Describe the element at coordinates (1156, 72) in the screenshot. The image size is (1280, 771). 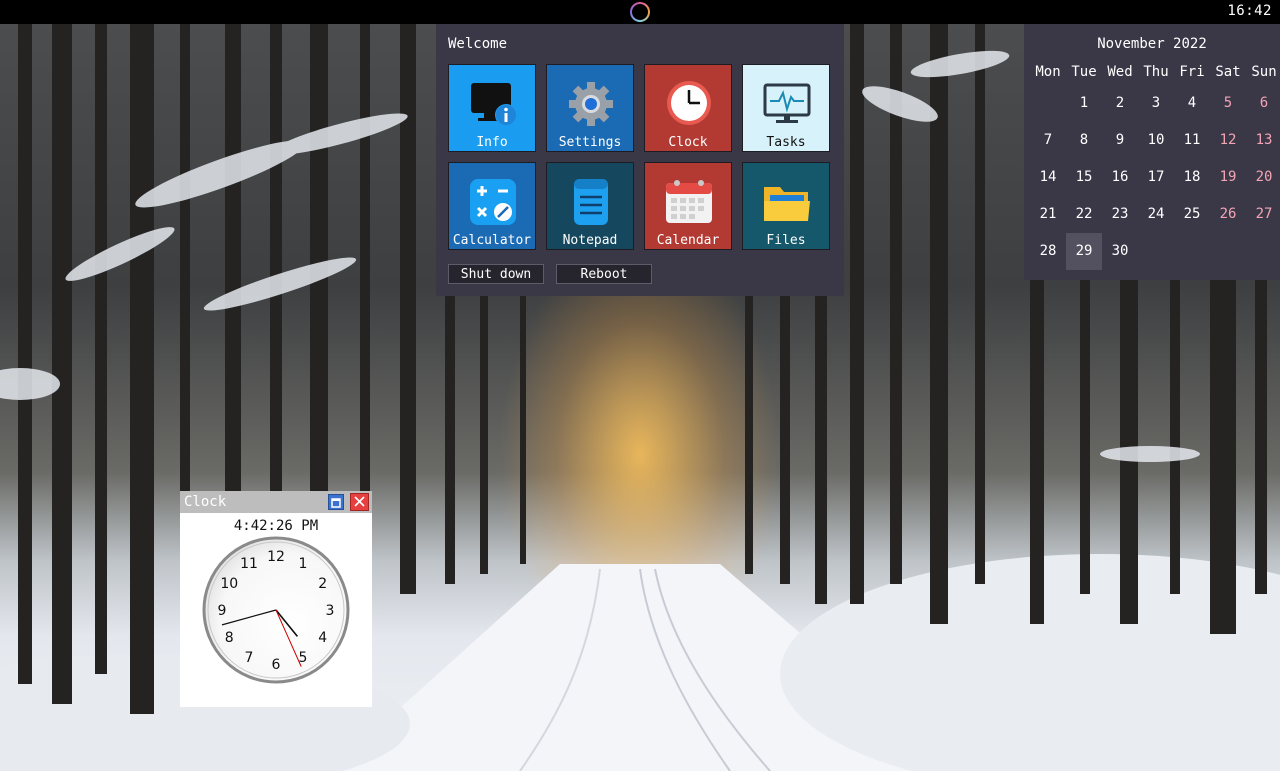
I see `weekday-header: Thu` at that location.